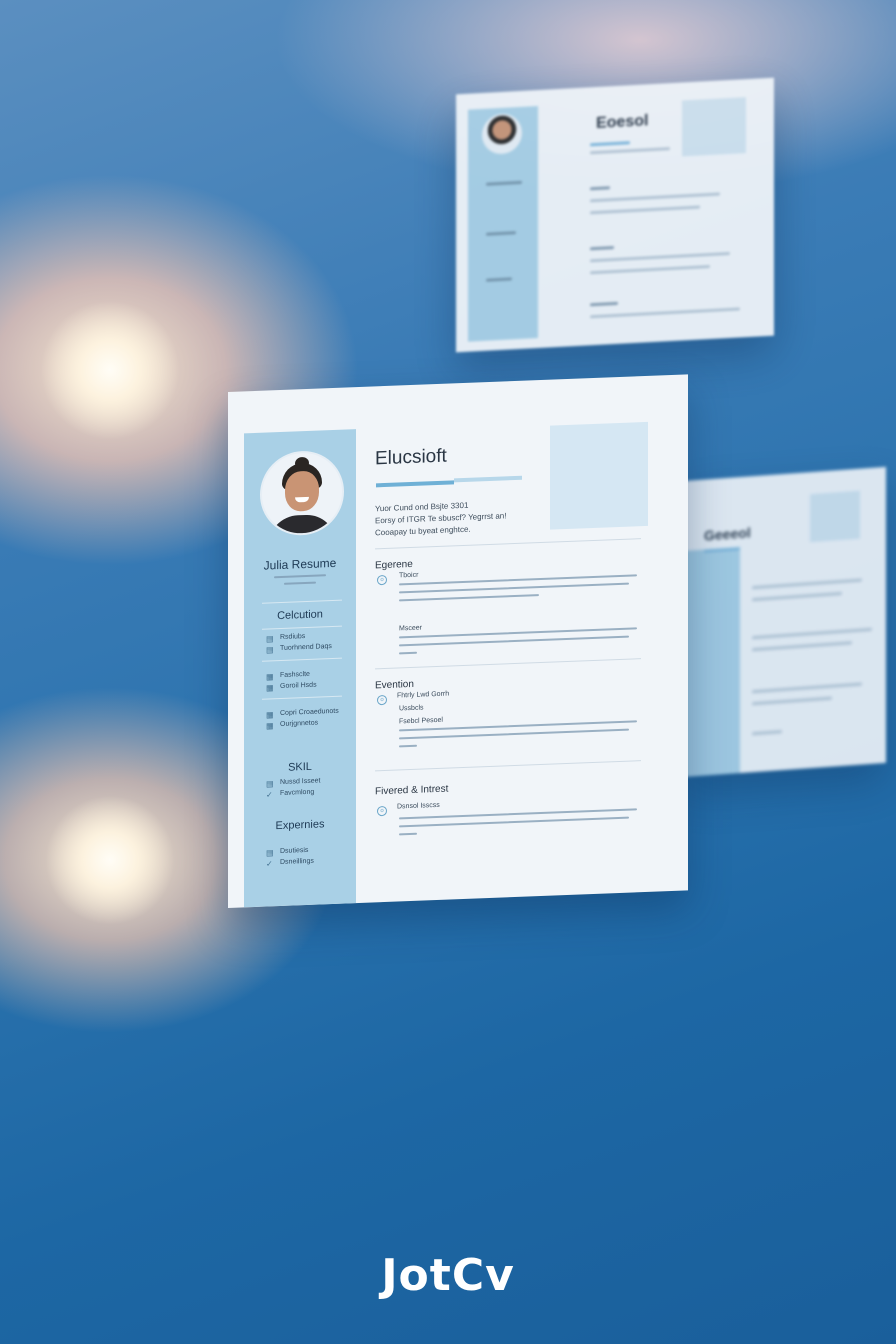  Describe the element at coordinates (411, 457) in the screenshot. I see `resume-title: Elucsioft` at that location.